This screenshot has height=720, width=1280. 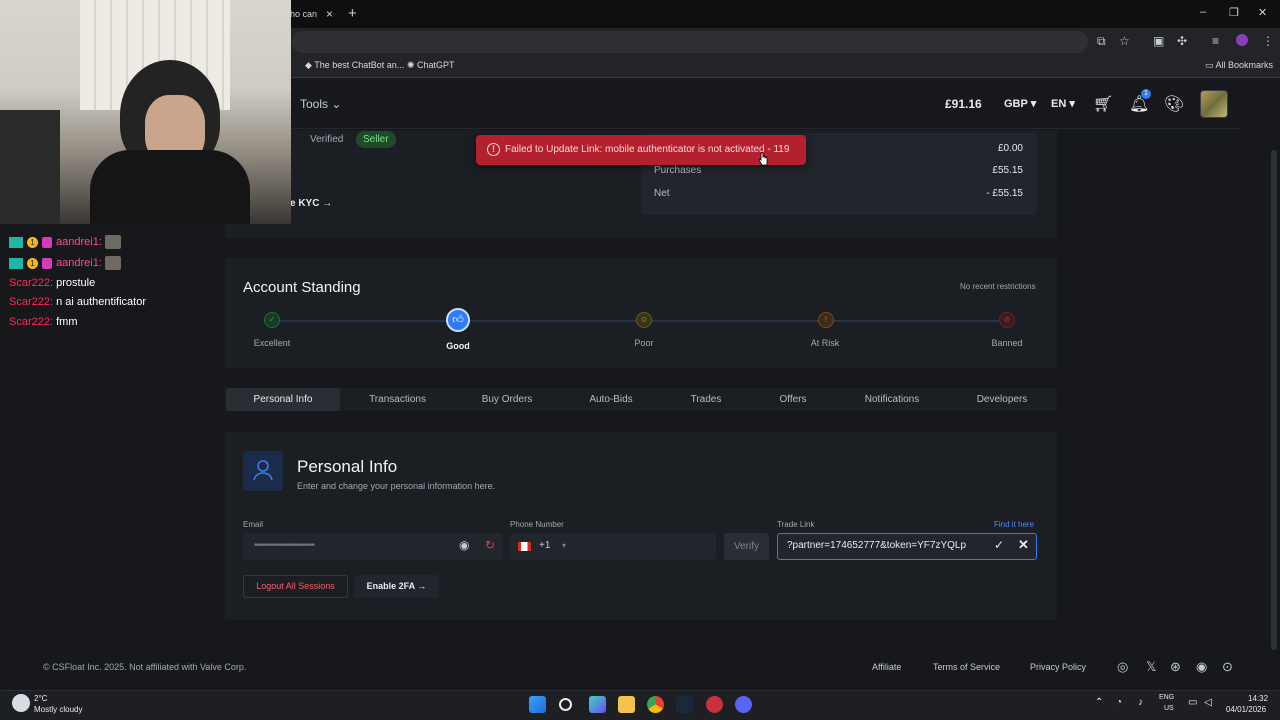 I want to click on at-risk-node-icon: !, so click(x=826, y=320).